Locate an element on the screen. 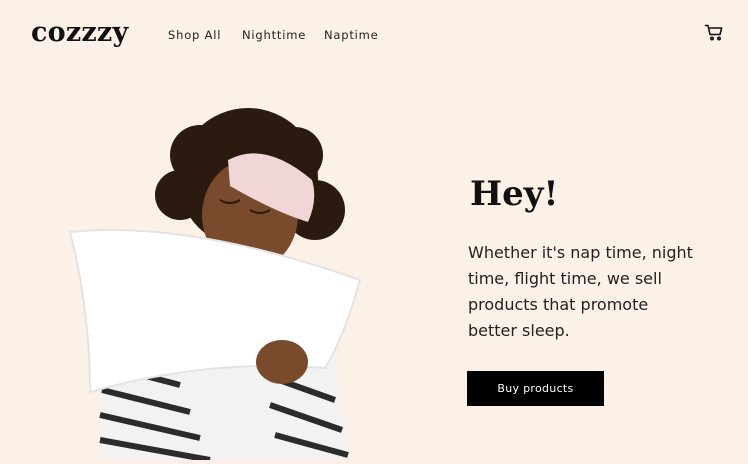 This screenshot has width=748, height=464. nav-shop-all: Shop All is located at coordinates (194, 35).